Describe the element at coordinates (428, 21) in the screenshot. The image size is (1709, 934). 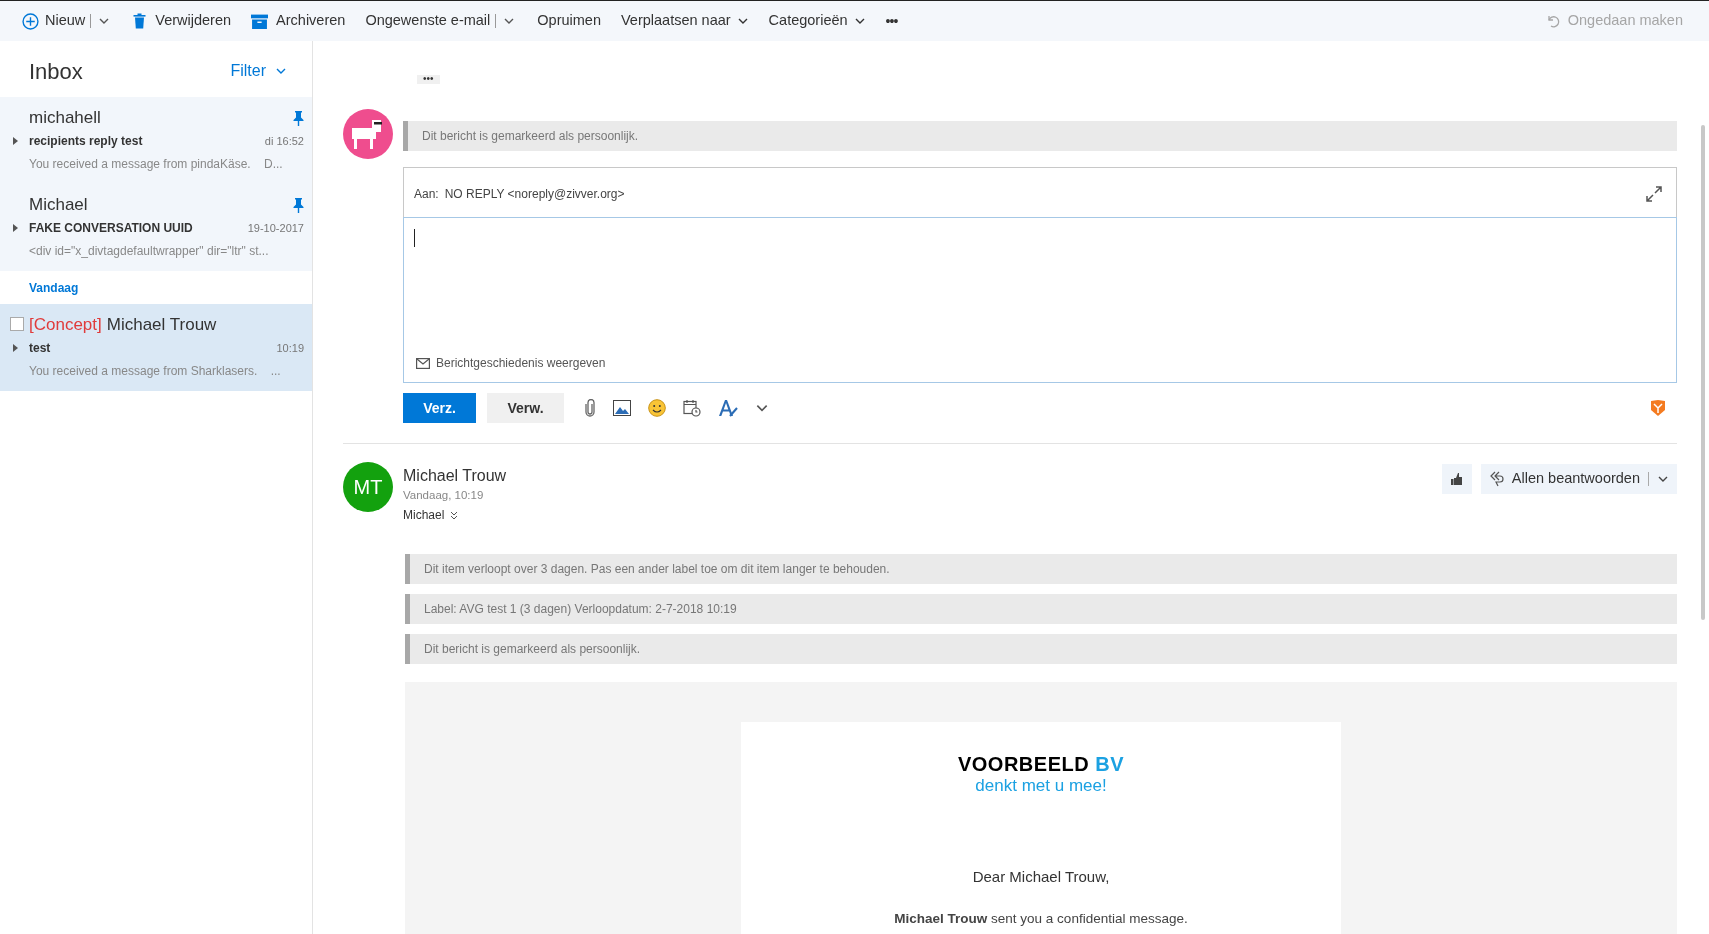
I see `toolbar-button: Ongewenste e-mail` at that location.